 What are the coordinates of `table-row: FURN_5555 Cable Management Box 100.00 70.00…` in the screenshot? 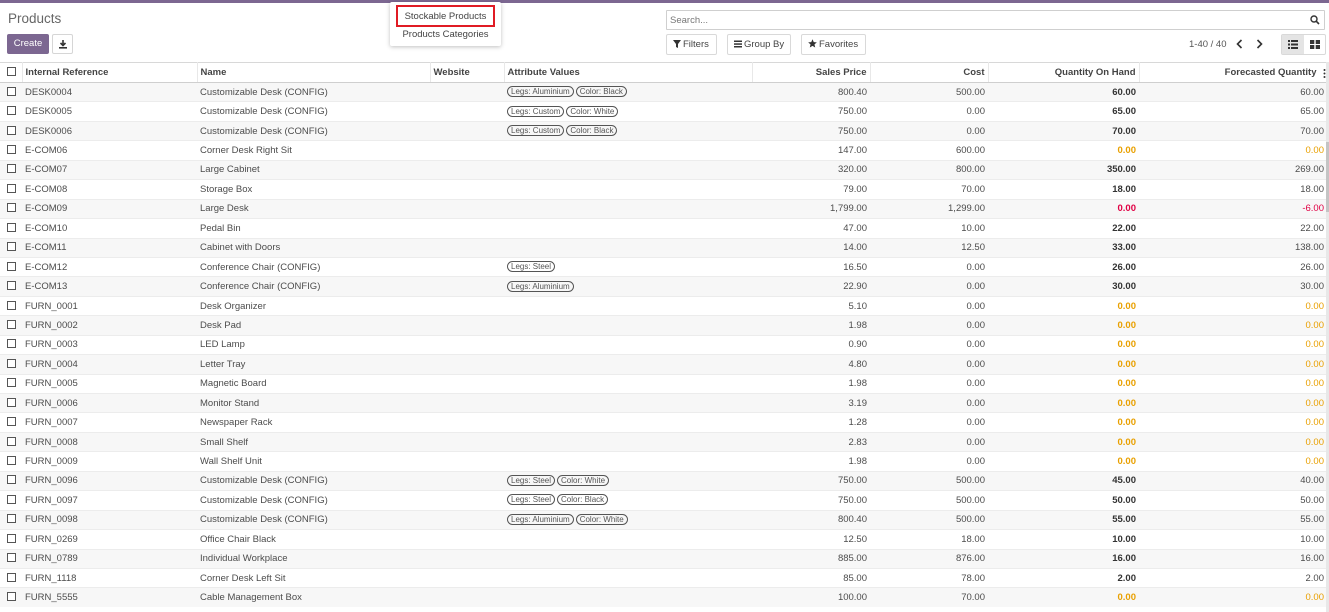 It's located at (664, 597).